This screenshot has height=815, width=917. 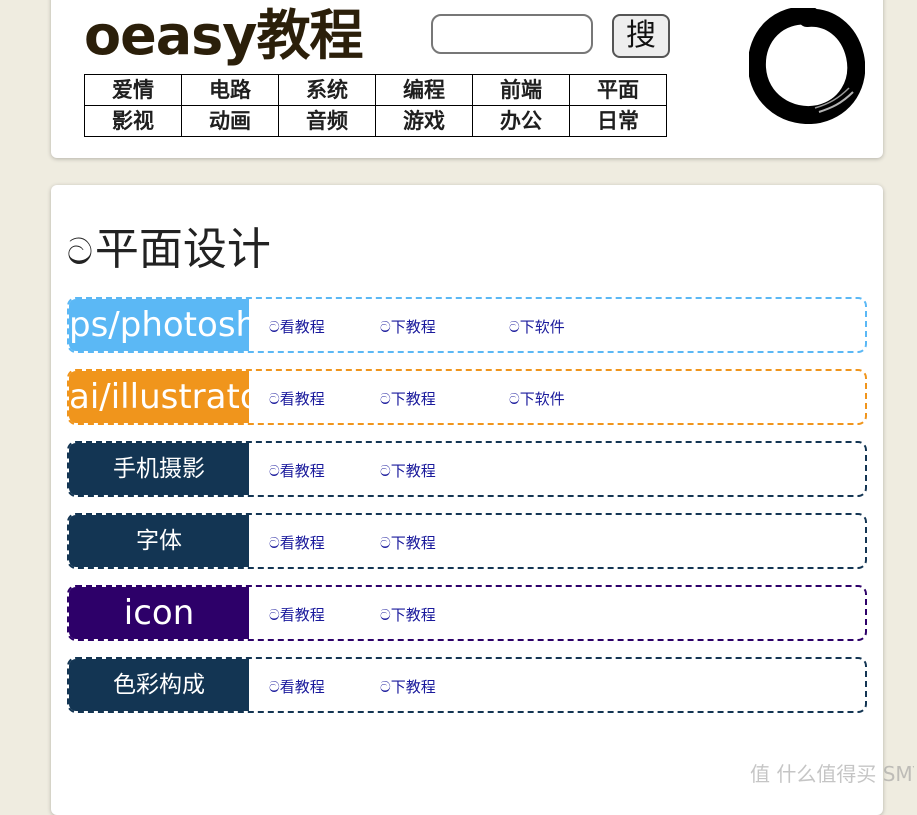 I want to click on course-row: ps/photoshop ට看教程 ට下教程 ට下软件, so click(x=467, y=325).